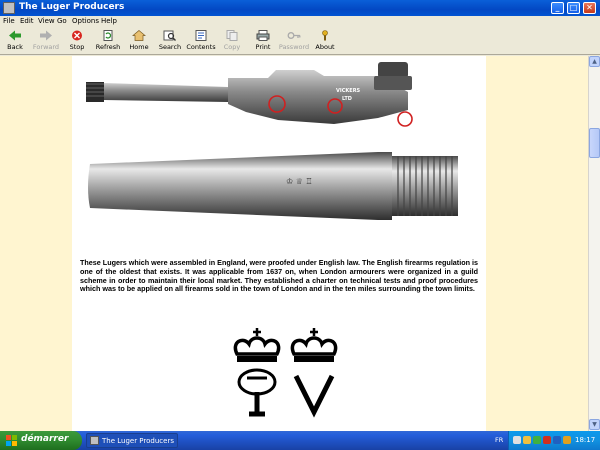 The image size is (600, 450). I want to click on key-icon, so click(294, 35).